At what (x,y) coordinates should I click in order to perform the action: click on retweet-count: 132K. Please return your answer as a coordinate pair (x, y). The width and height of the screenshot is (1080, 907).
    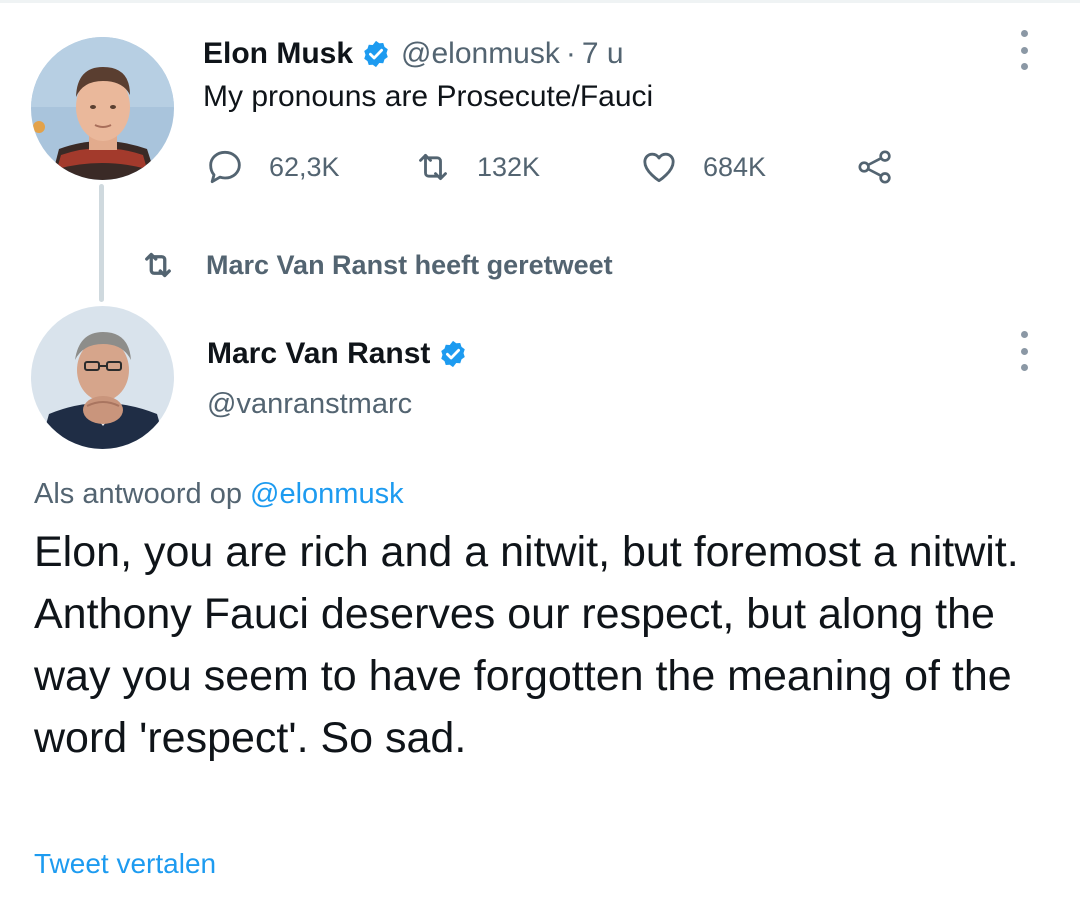
    Looking at the image, I should click on (509, 166).